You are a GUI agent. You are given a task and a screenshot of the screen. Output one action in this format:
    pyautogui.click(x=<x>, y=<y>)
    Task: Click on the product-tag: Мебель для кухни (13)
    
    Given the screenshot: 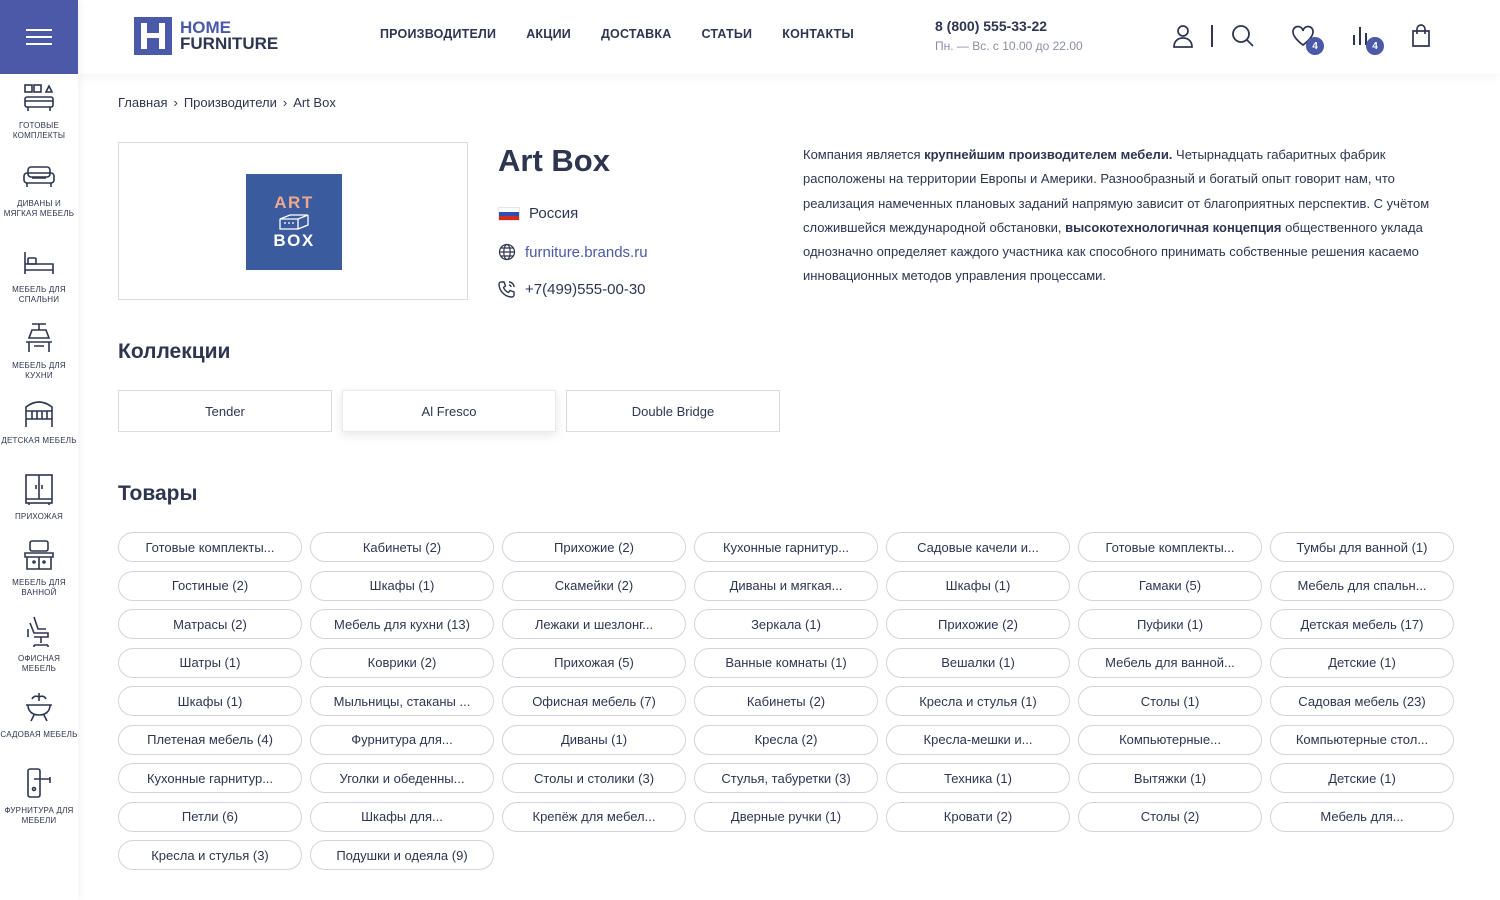 What is the action you would take?
    pyautogui.click(x=402, y=624)
    